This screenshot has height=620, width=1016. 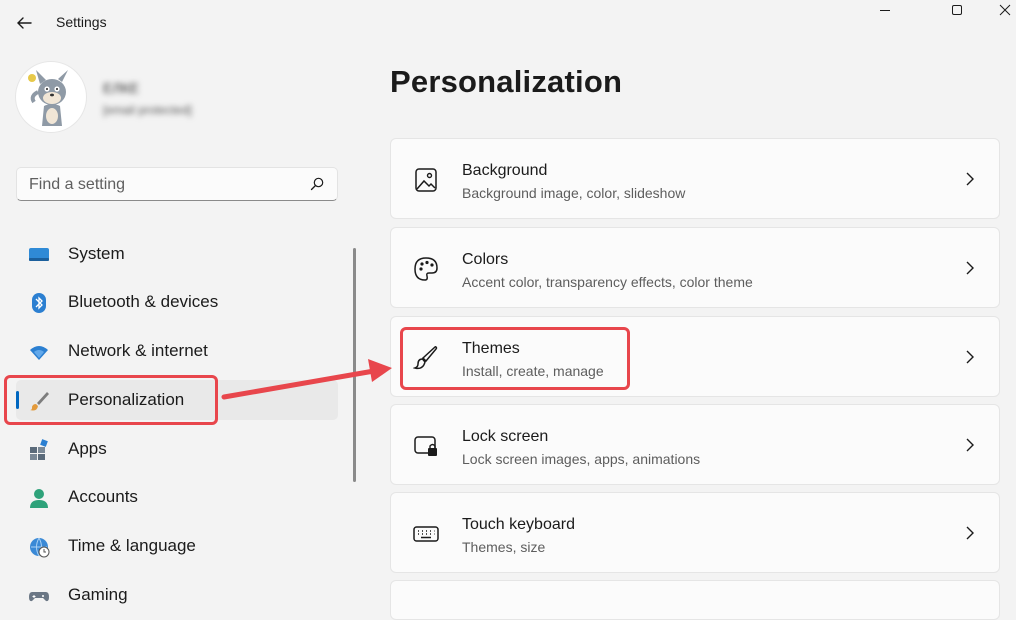 I want to click on close-button, so click(x=999, y=10).